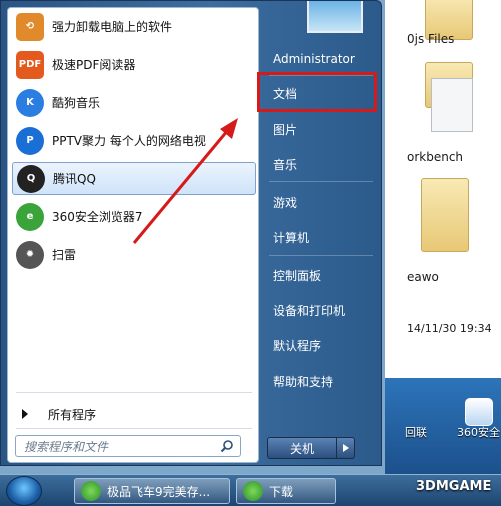  Describe the element at coordinates (74, 179) in the screenshot. I see `program-label: 腾讯QQ` at that location.